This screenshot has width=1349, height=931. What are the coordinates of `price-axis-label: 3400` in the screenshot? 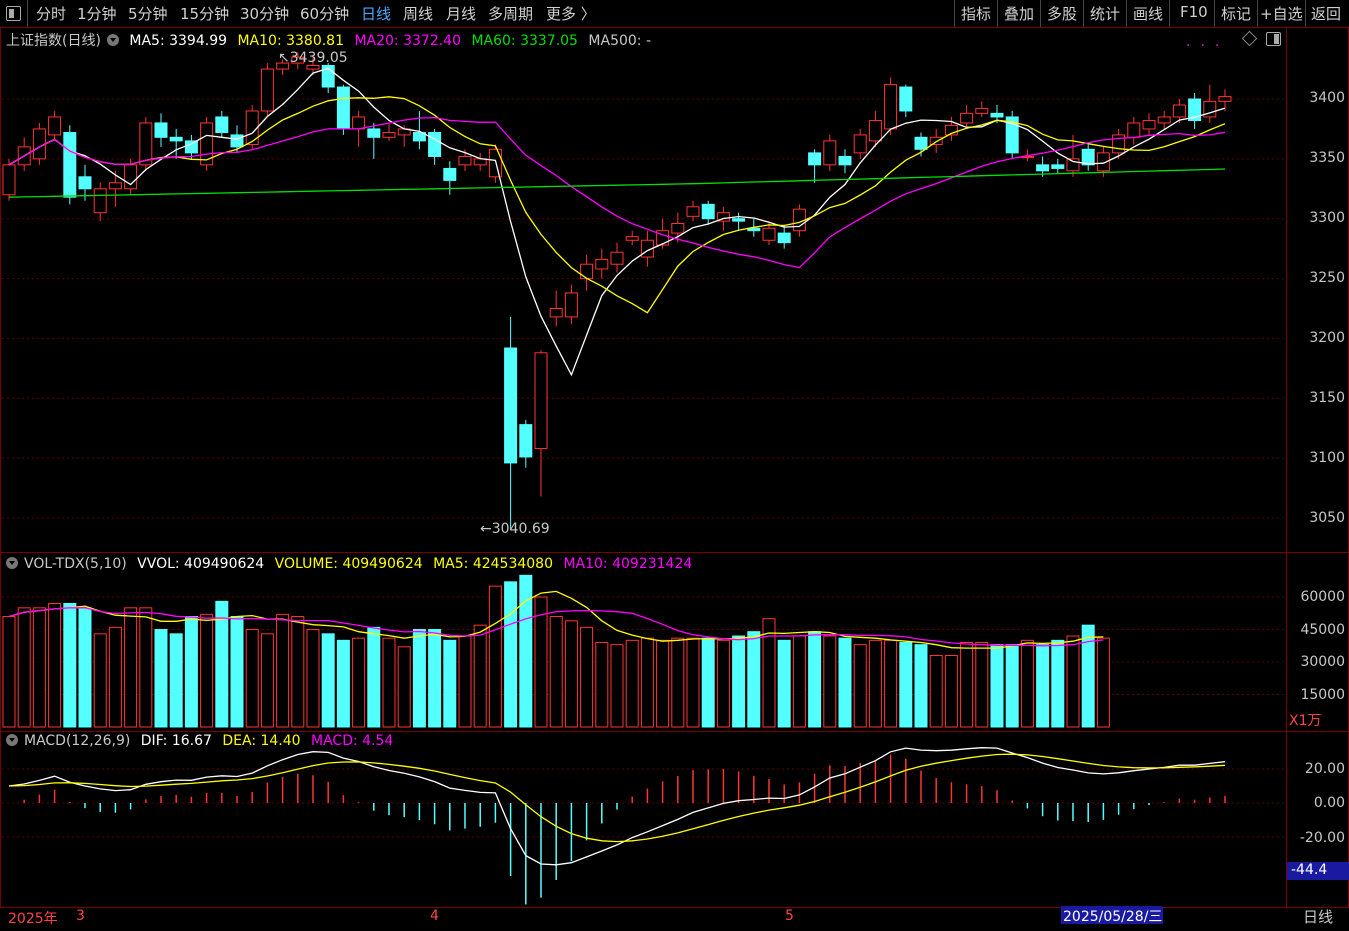 It's located at (1327, 98).